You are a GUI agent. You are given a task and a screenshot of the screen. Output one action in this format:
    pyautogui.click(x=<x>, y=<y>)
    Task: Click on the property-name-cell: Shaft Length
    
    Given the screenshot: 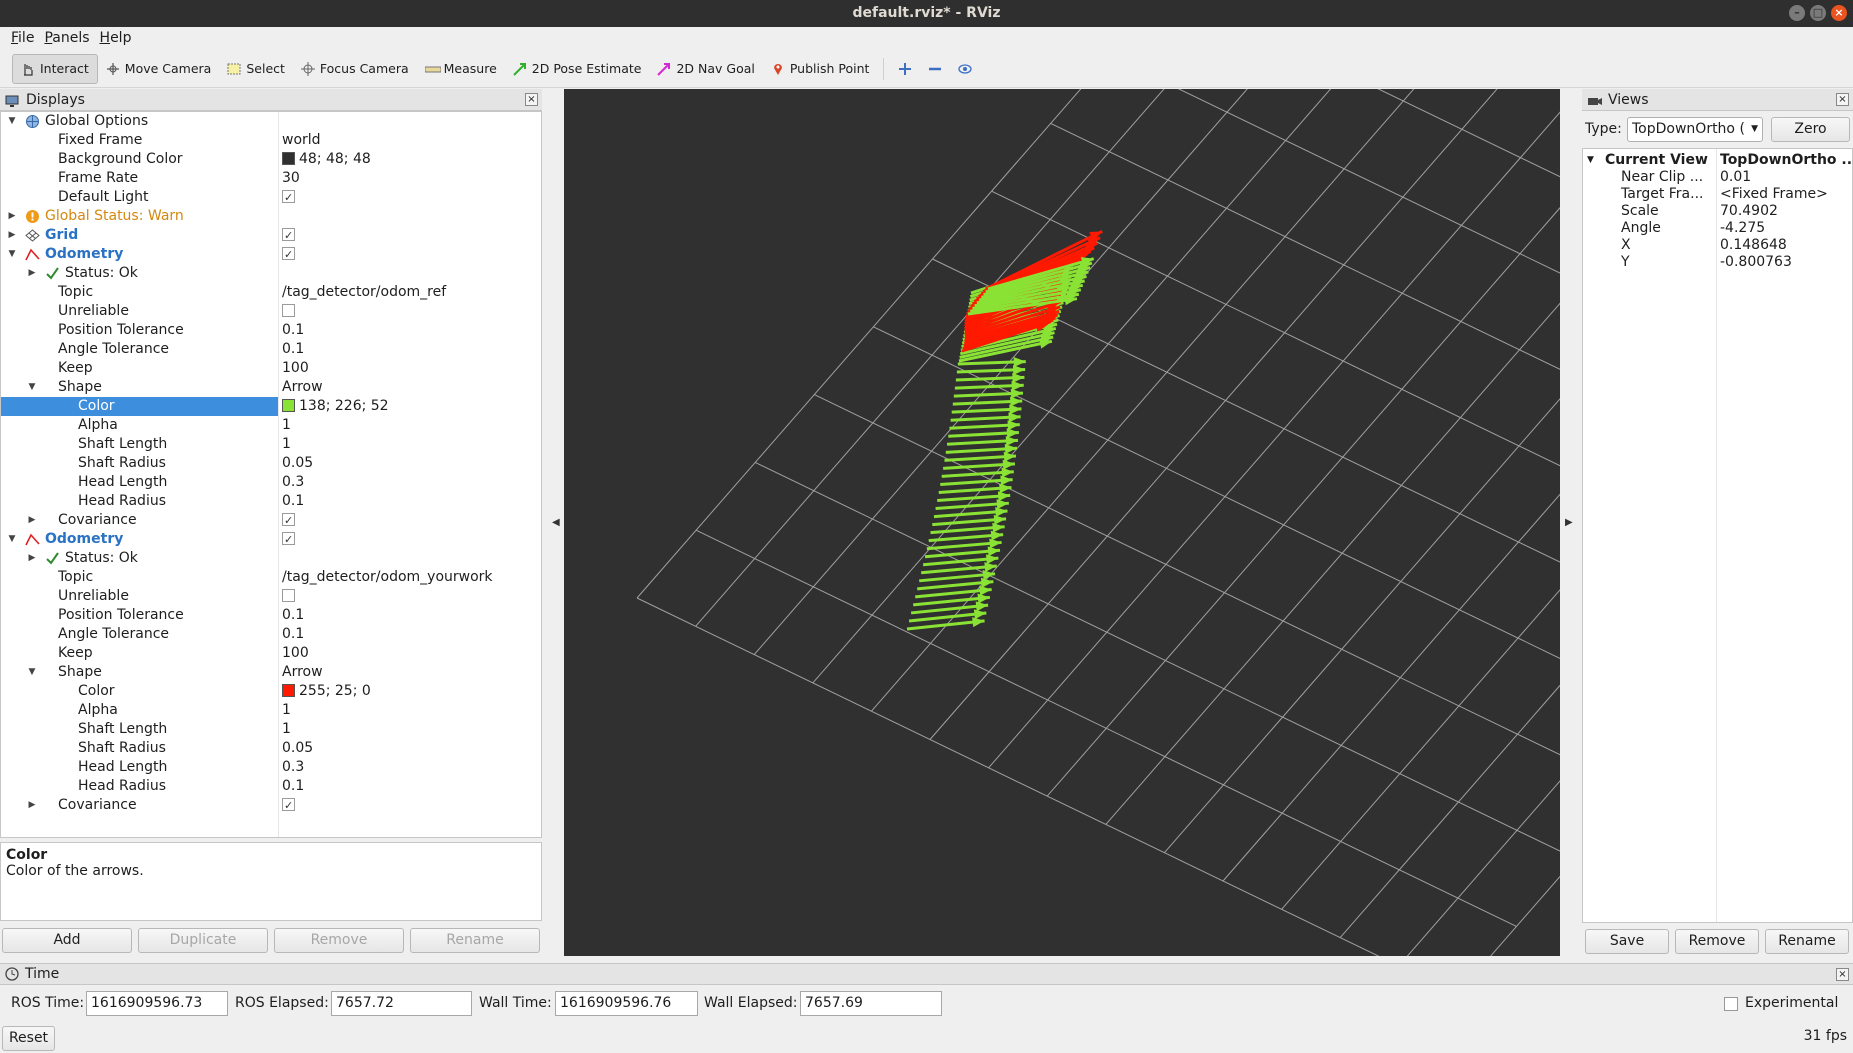 What is the action you would take?
    pyautogui.click(x=139, y=729)
    